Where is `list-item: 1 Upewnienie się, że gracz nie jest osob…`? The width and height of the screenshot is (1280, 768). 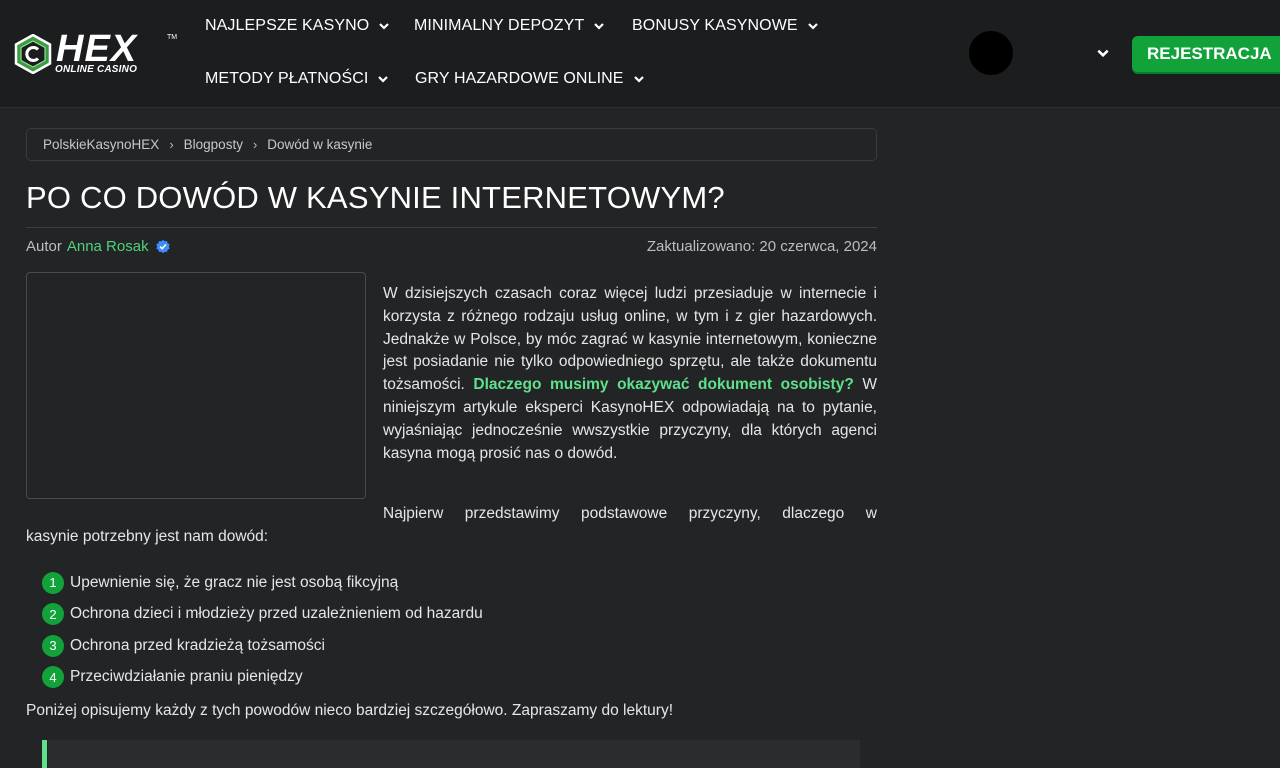 list-item: 1 Upewnienie się, że gracz nie jest osob… is located at coordinates (262, 583).